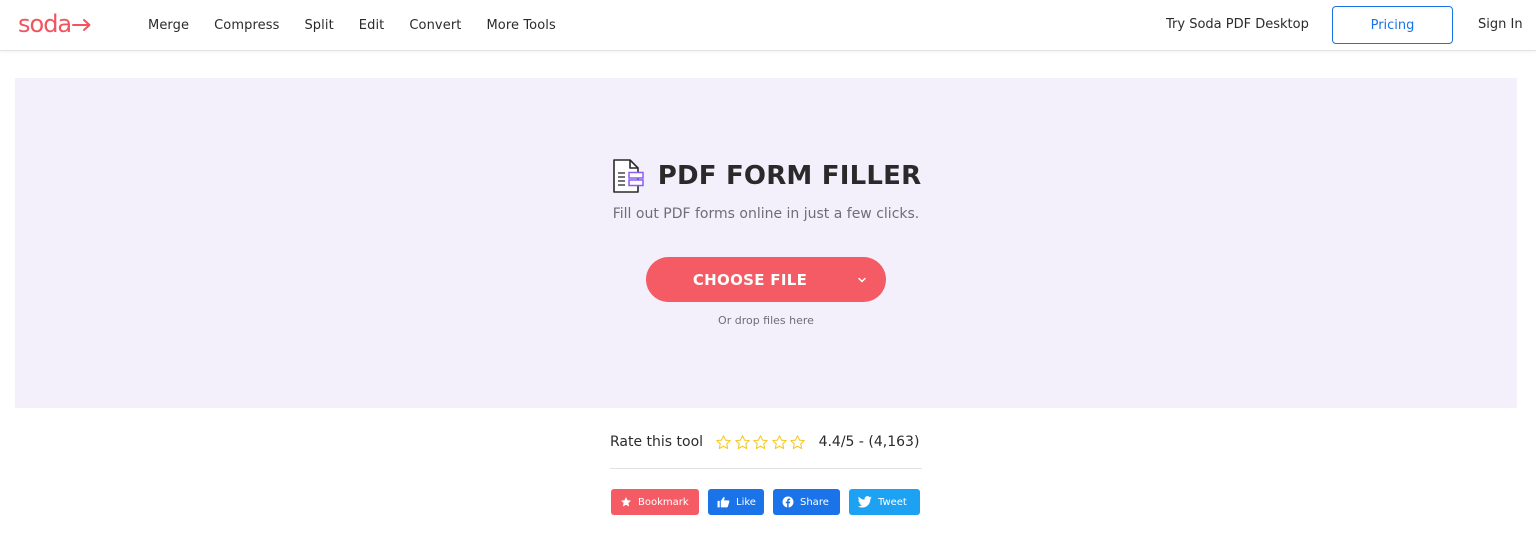  What do you see at coordinates (663, 502) in the screenshot?
I see `bookmark-label: Bookmark` at bounding box center [663, 502].